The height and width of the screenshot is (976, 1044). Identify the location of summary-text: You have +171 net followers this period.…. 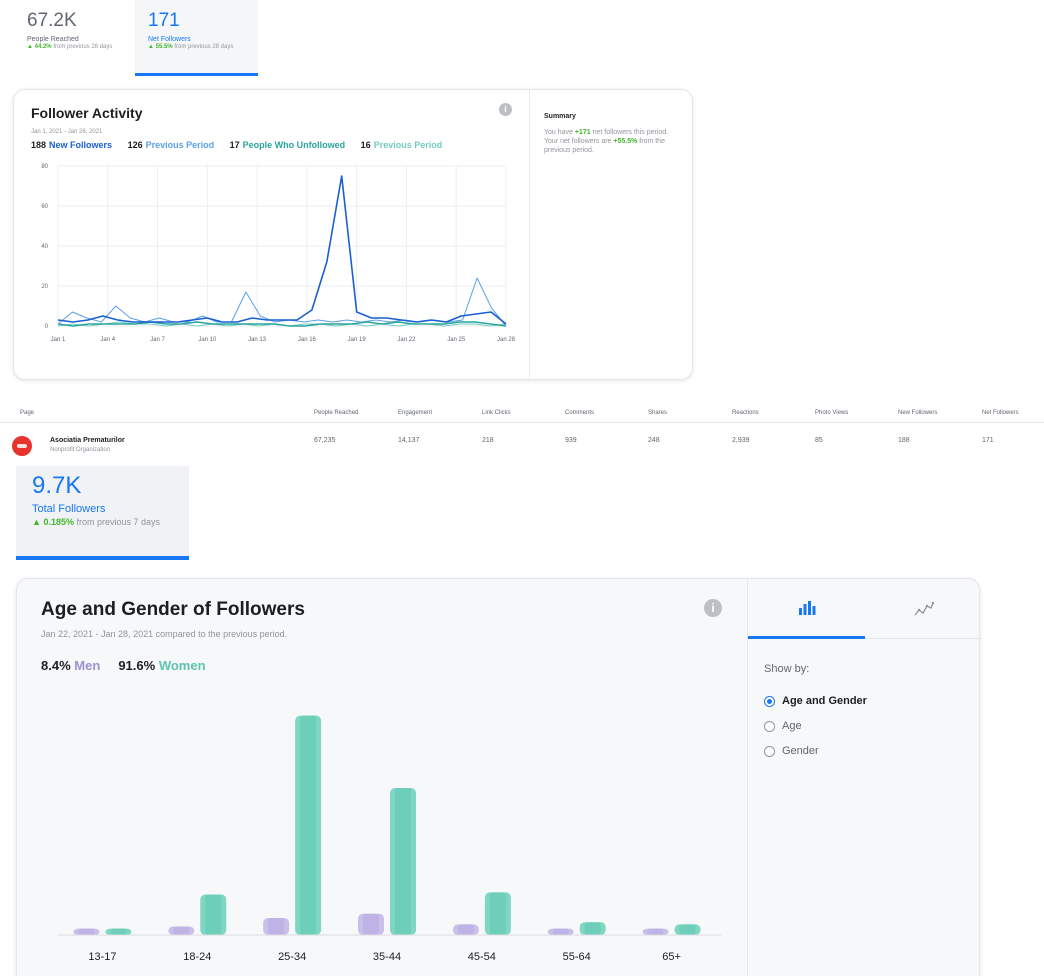
(606, 141).